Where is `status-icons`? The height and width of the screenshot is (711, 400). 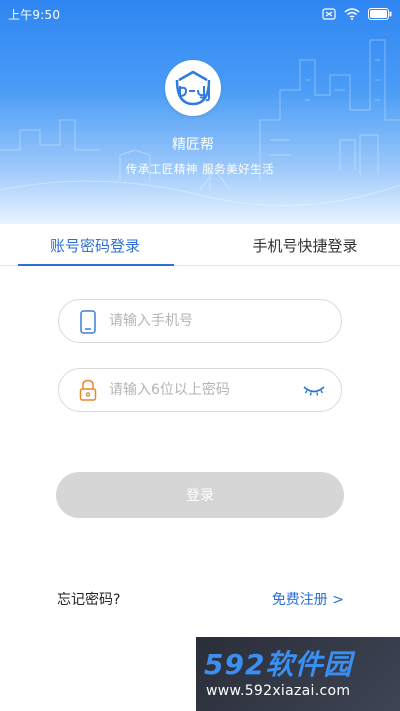 status-icons is located at coordinates (357, 14).